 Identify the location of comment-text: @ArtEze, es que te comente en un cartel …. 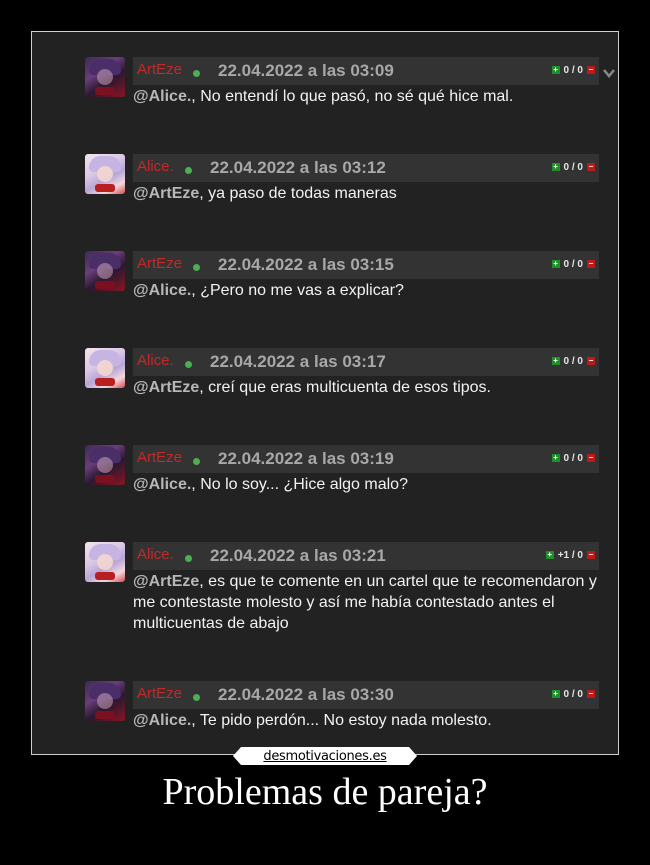
(365, 602).